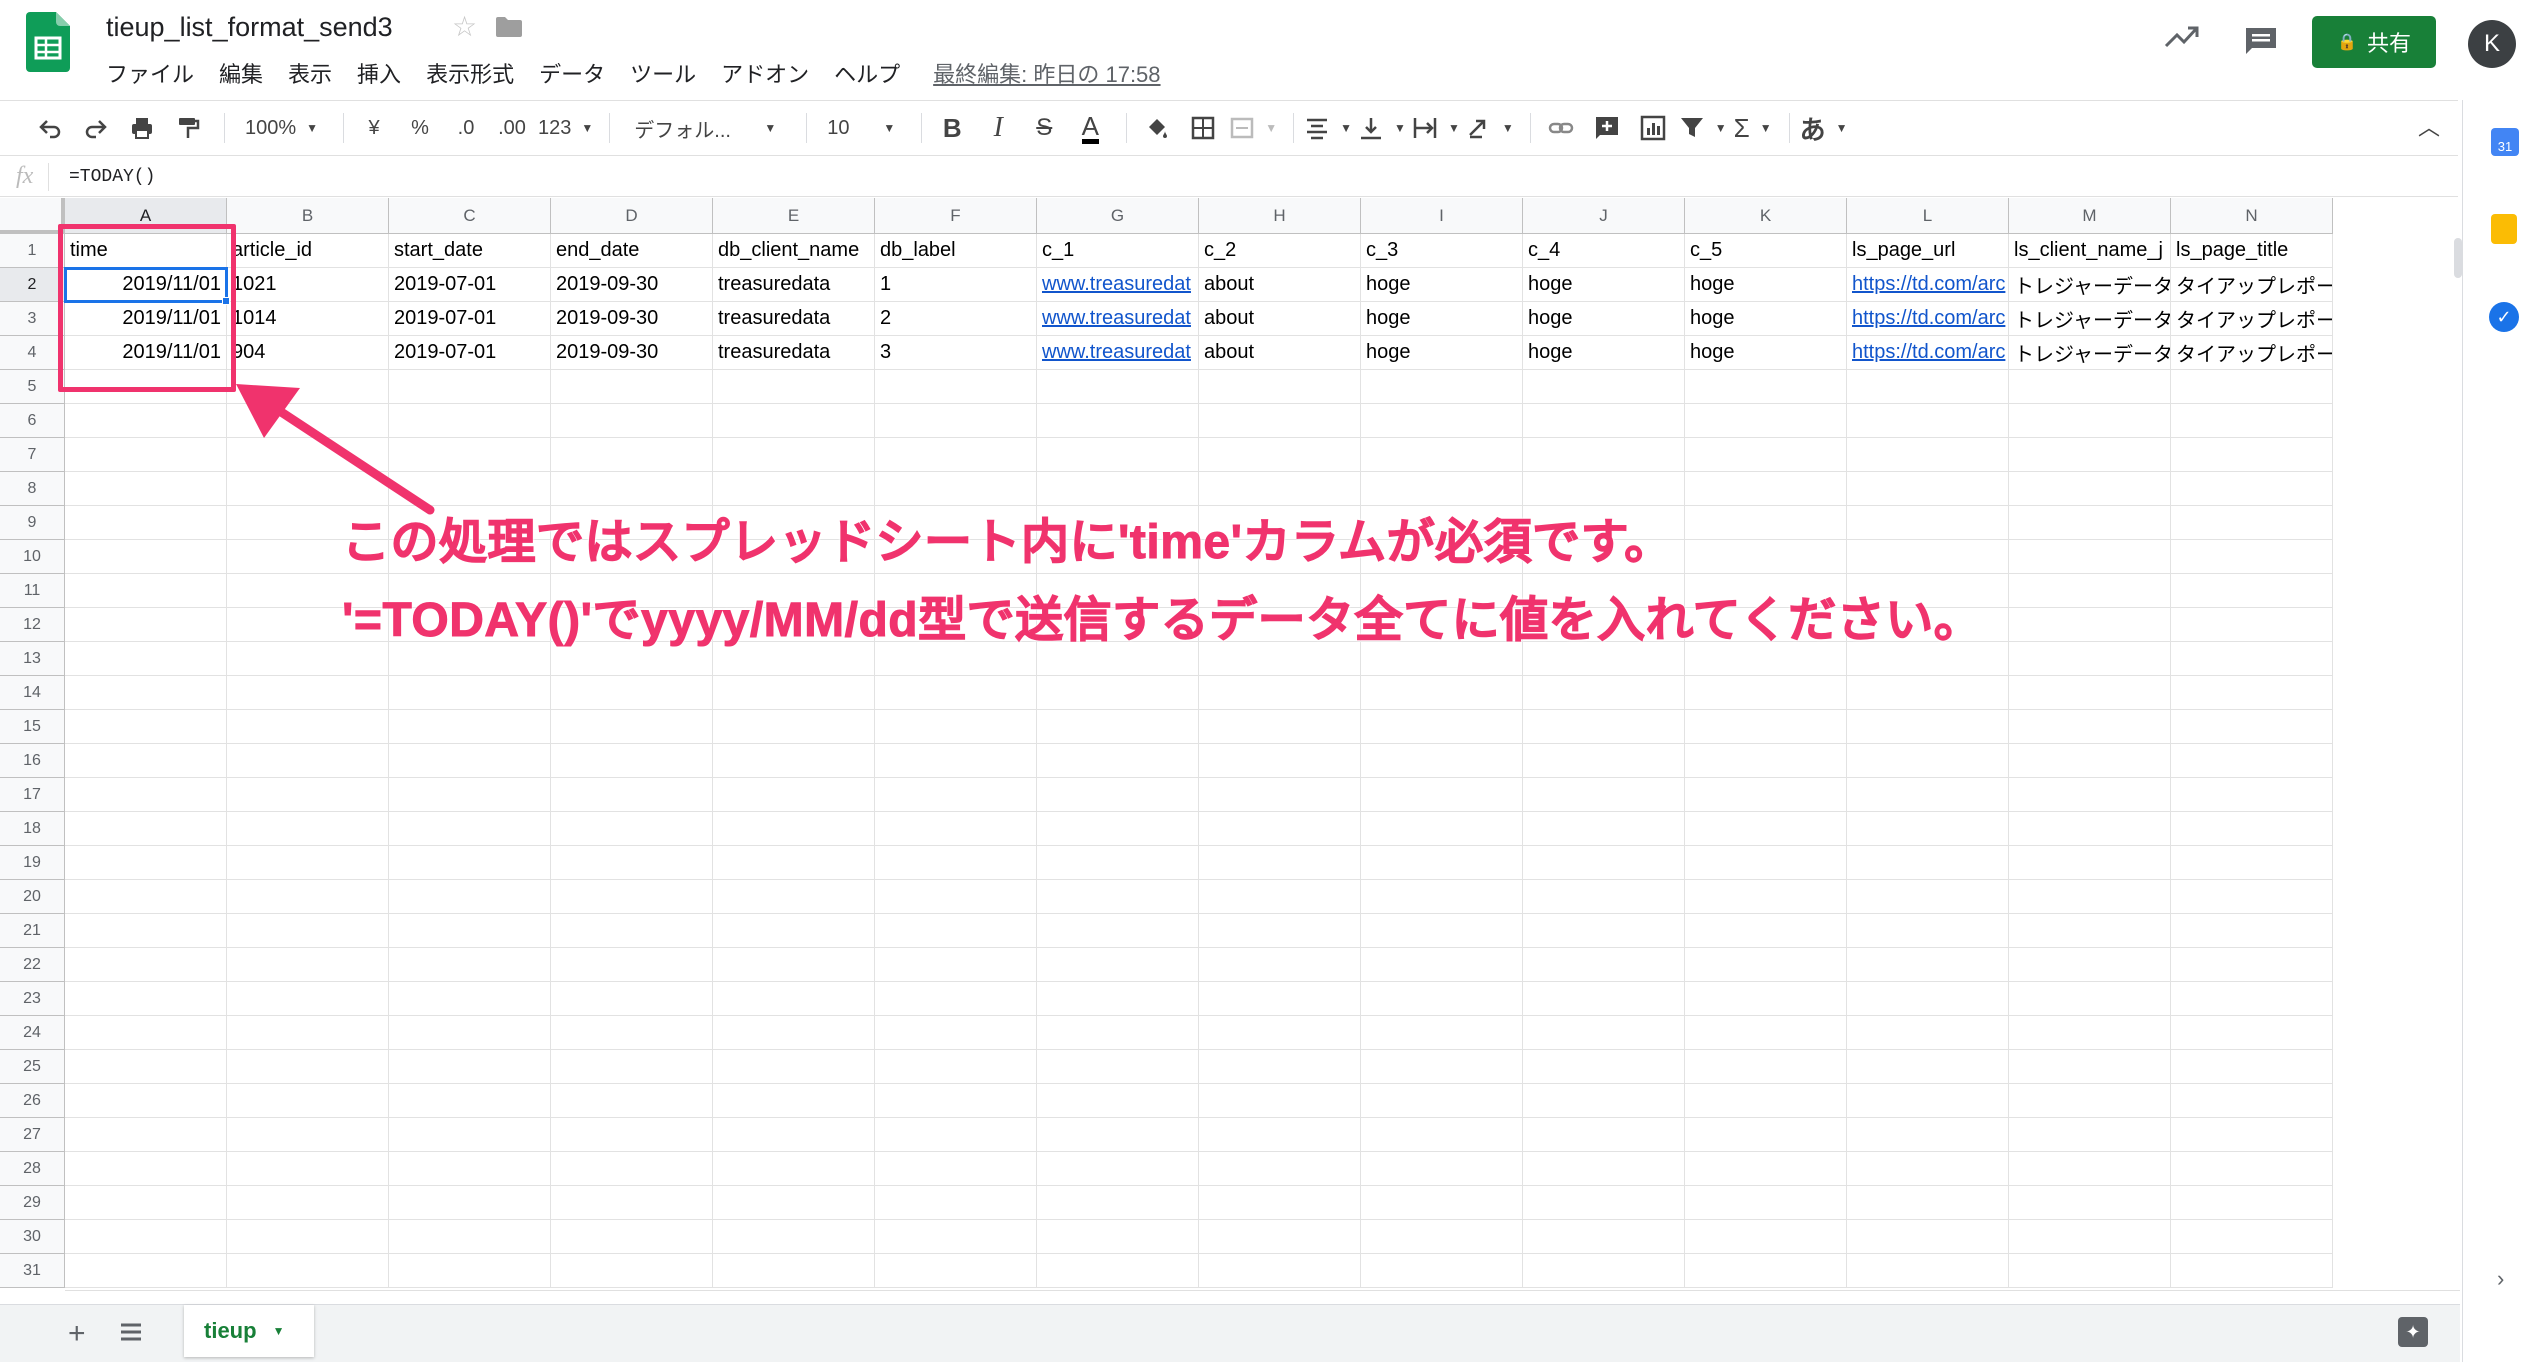  I want to click on insert-chart-icon, so click(1653, 128).